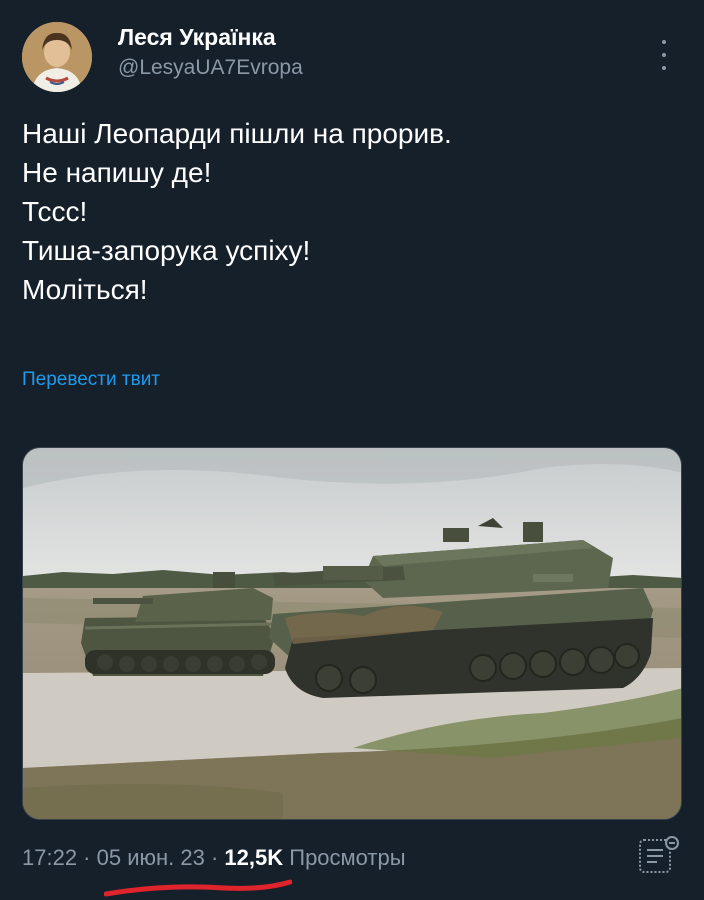 The height and width of the screenshot is (900, 704). What do you see at coordinates (151, 857) in the screenshot?
I see `tweet-date: 05 июн. 23` at bounding box center [151, 857].